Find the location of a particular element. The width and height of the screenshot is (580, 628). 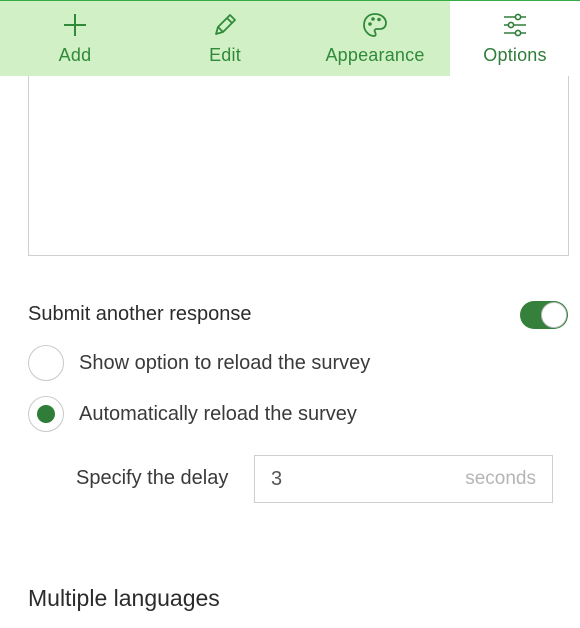

tab-options: Options is located at coordinates (515, 38).